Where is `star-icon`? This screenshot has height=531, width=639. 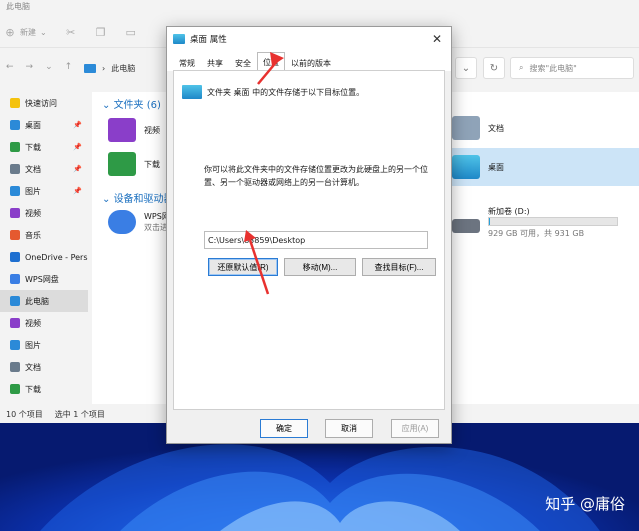
star-icon is located at coordinates (15, 103).